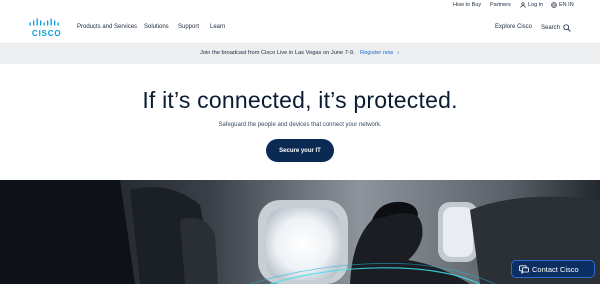 The width and height of the screenshot is (600, 284). I want to click on language-selector: EN IN, so click(562, 5).